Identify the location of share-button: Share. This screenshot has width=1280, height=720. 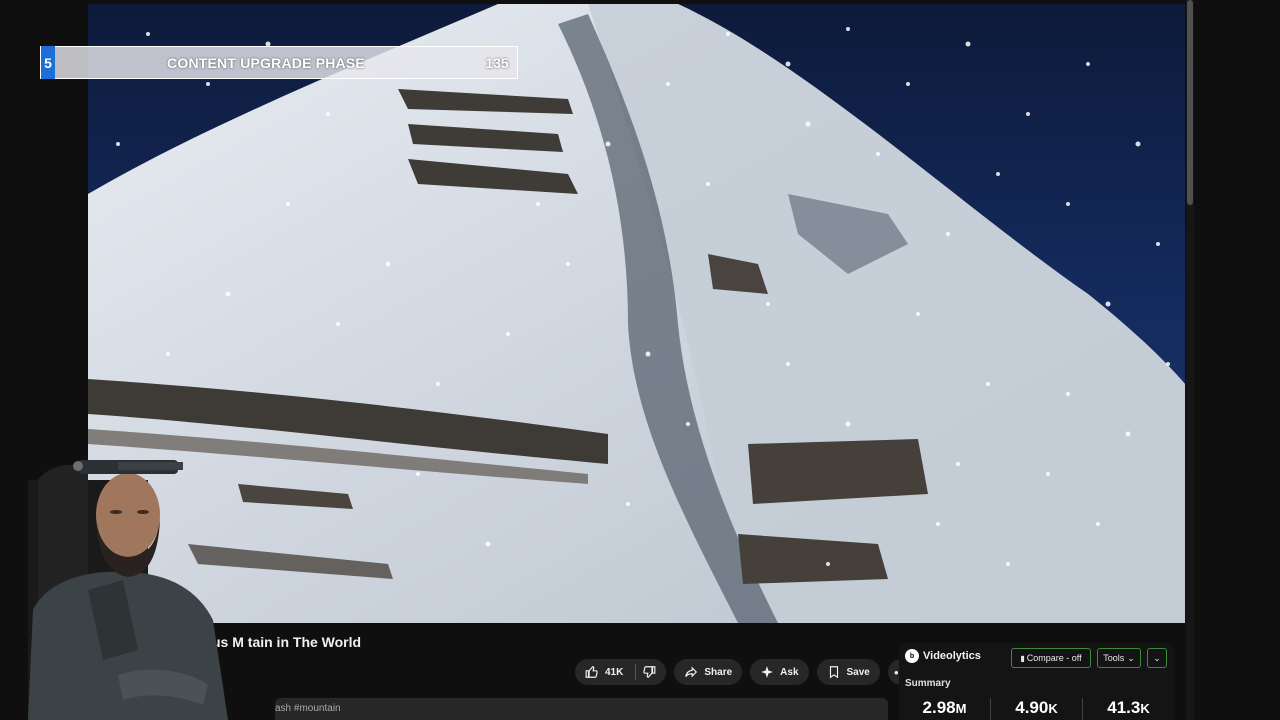
(708, 672).